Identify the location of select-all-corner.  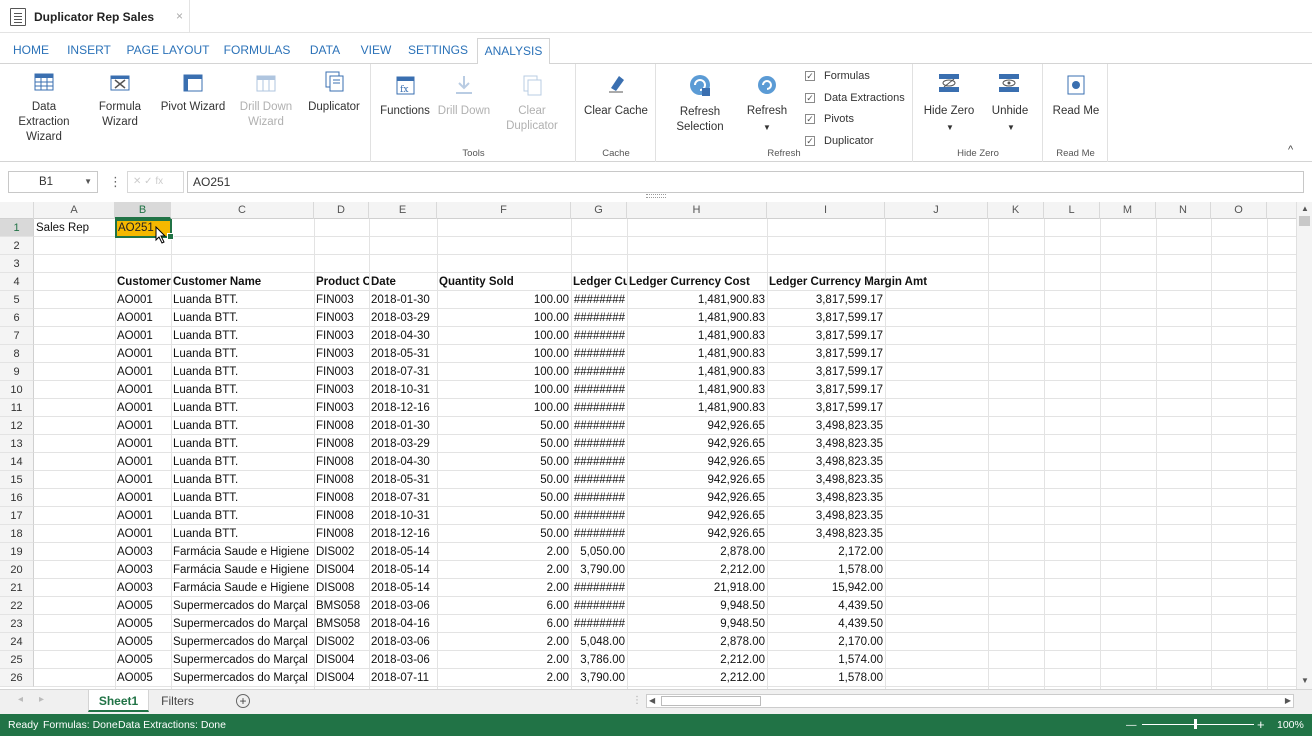
(17, 210).